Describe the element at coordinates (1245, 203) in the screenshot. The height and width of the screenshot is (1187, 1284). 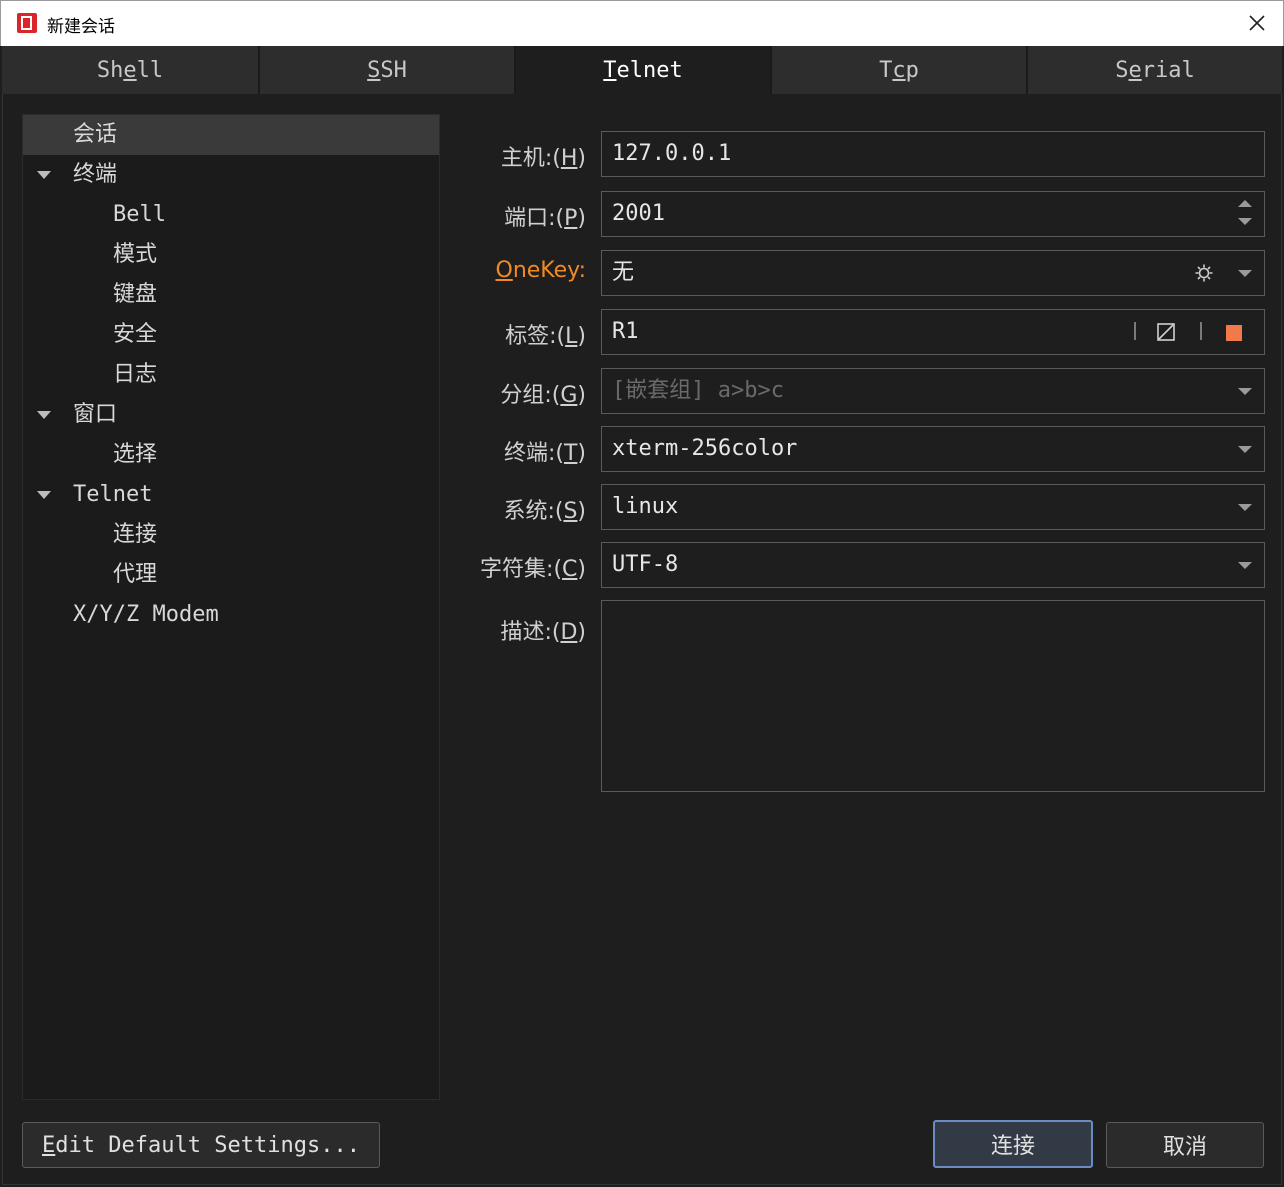
I see `spin-up-icon` at that location.